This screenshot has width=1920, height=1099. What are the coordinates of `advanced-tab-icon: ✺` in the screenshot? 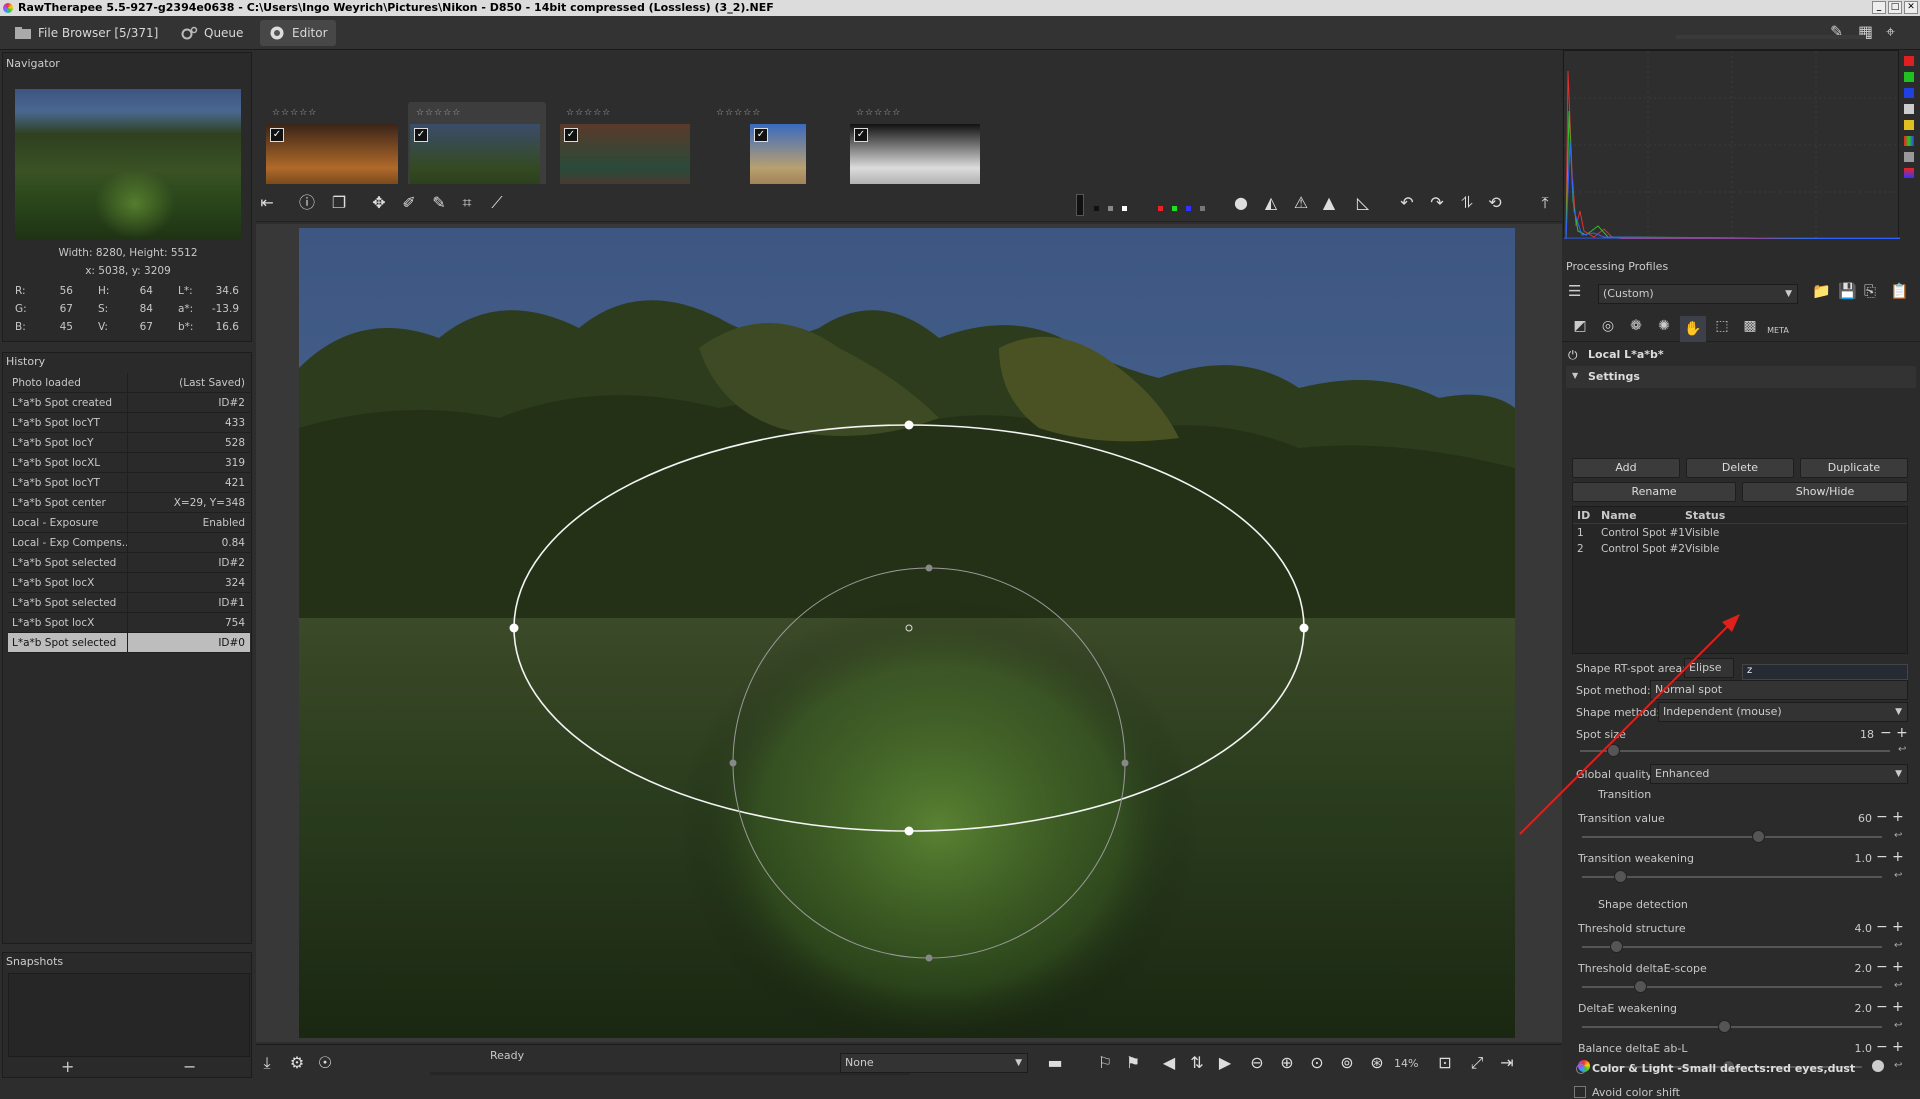 It's located at (1664, 329).